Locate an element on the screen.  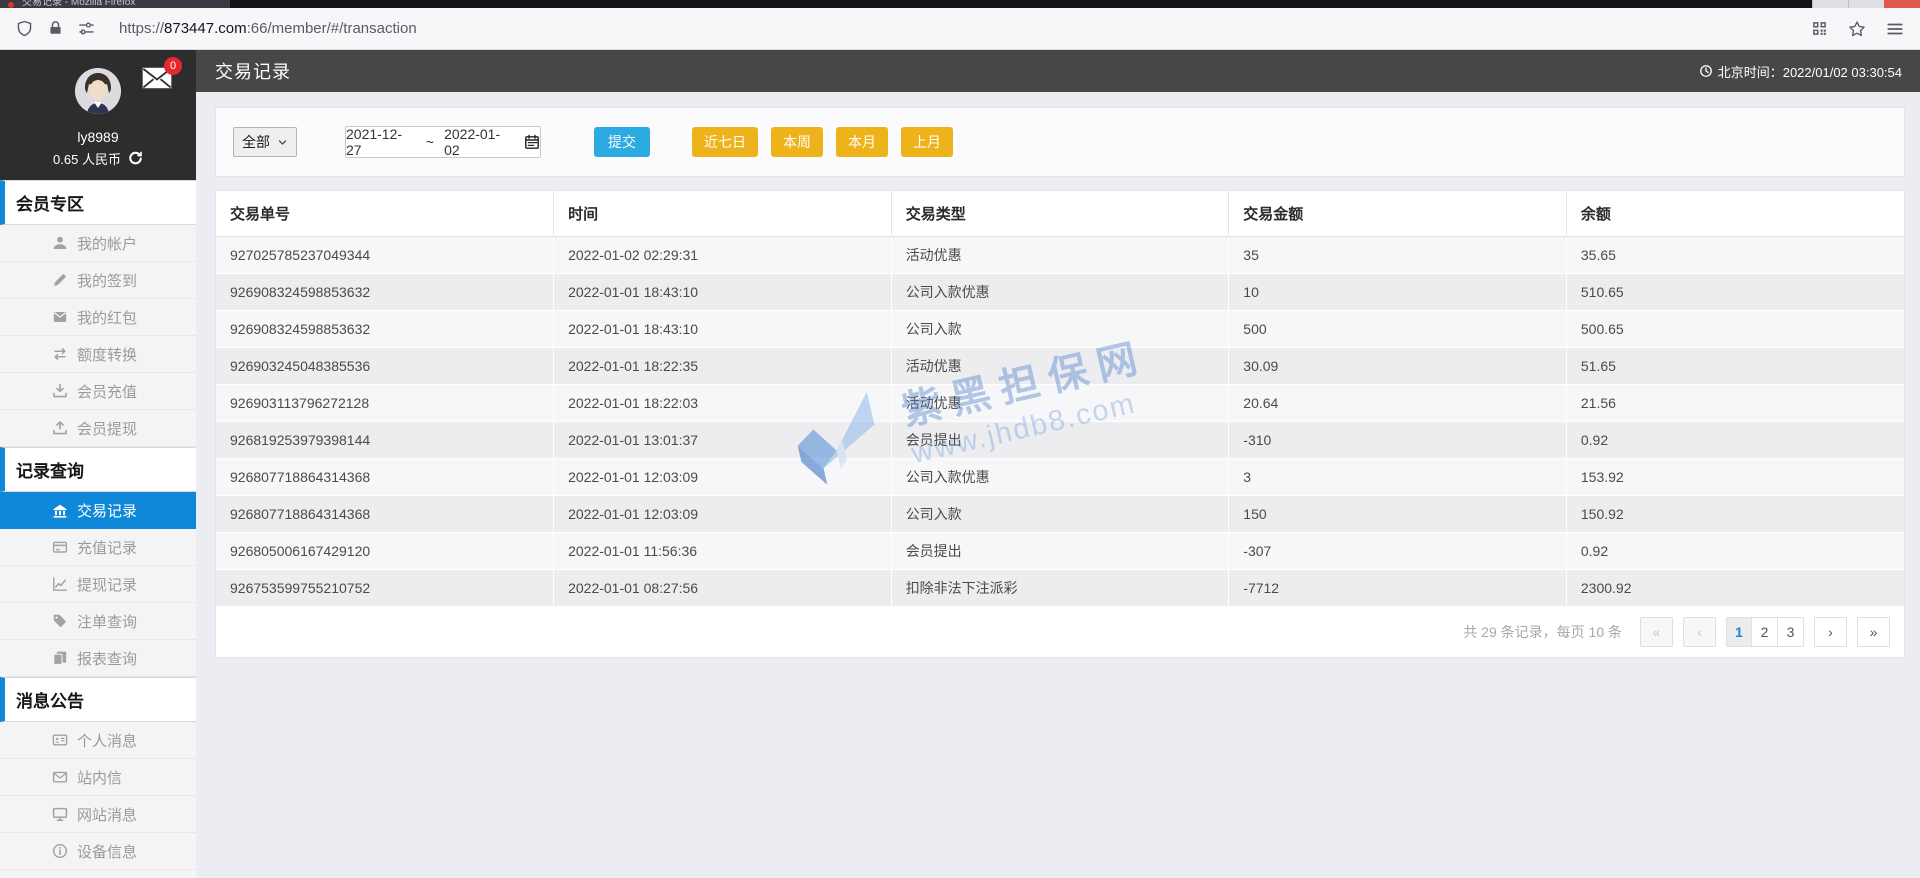
sidebar-item-member-deposit: 会员充值 is located at coordinates (98, 391).